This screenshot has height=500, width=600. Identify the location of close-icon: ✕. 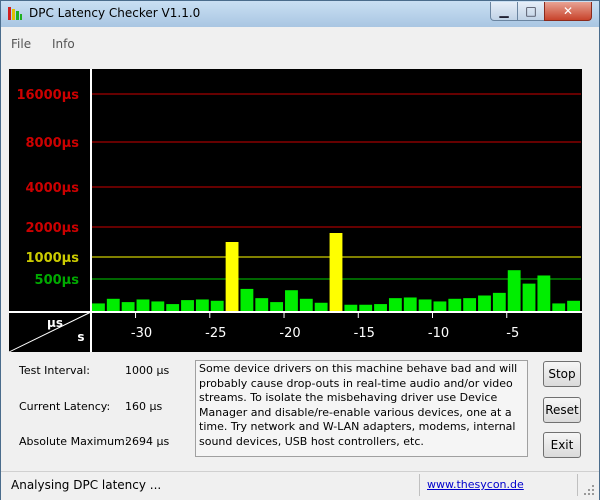
(568, 11).